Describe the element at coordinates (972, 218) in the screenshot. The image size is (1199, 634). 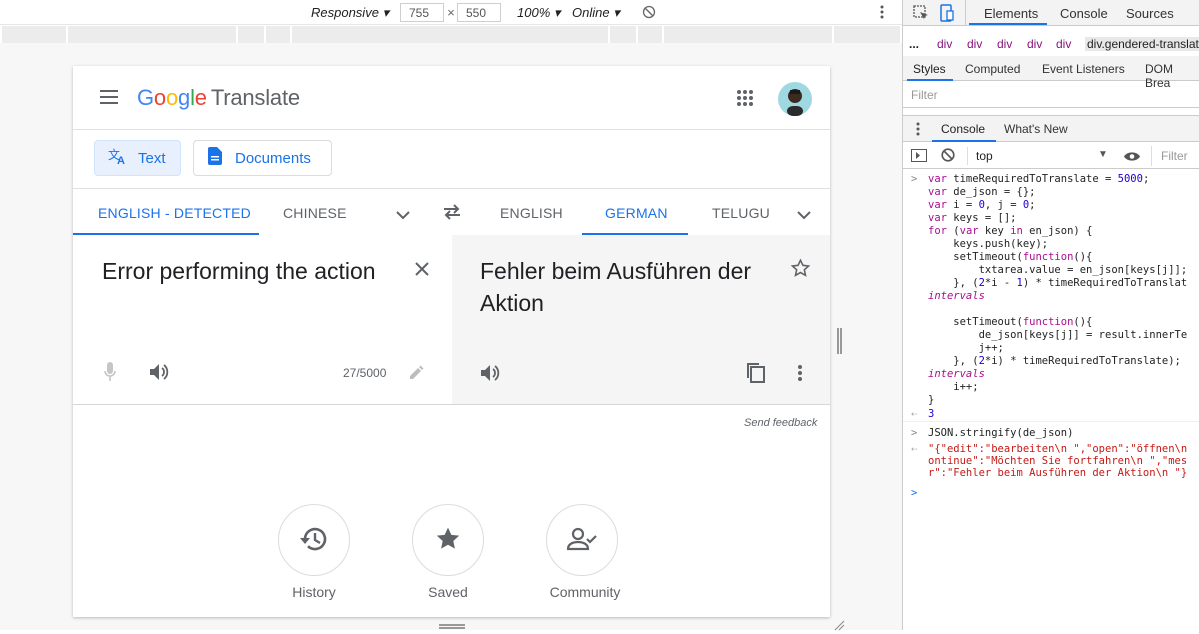
I see `console-input-line: var keys = [];` at that location.